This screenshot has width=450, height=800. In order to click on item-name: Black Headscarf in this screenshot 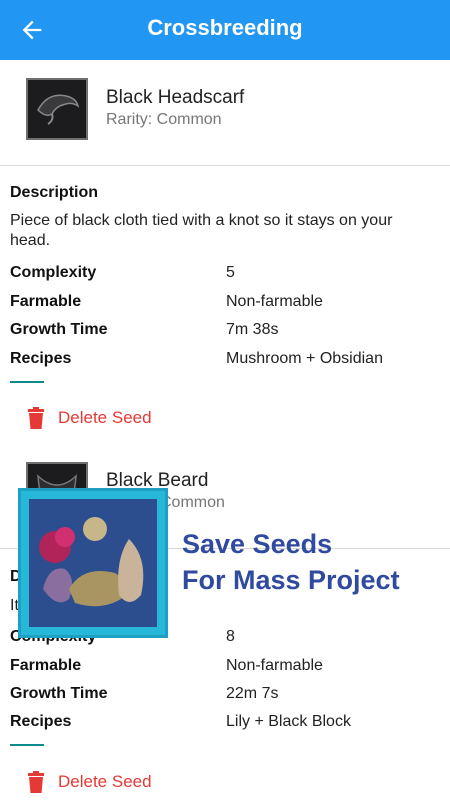, I will do `click(175, 97)`.